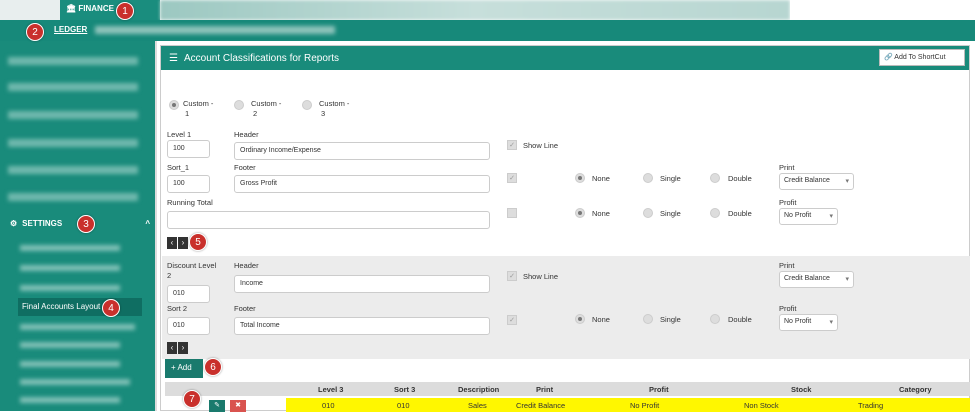 This screenshot has width=975, height=412. I want to click on footer-input-2: Total Income, so click(362, 326).